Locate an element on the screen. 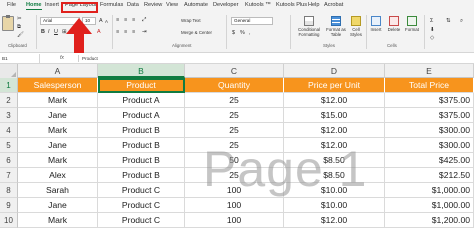  table-cell: $1,000.00 is located at coordinates (429, 190).